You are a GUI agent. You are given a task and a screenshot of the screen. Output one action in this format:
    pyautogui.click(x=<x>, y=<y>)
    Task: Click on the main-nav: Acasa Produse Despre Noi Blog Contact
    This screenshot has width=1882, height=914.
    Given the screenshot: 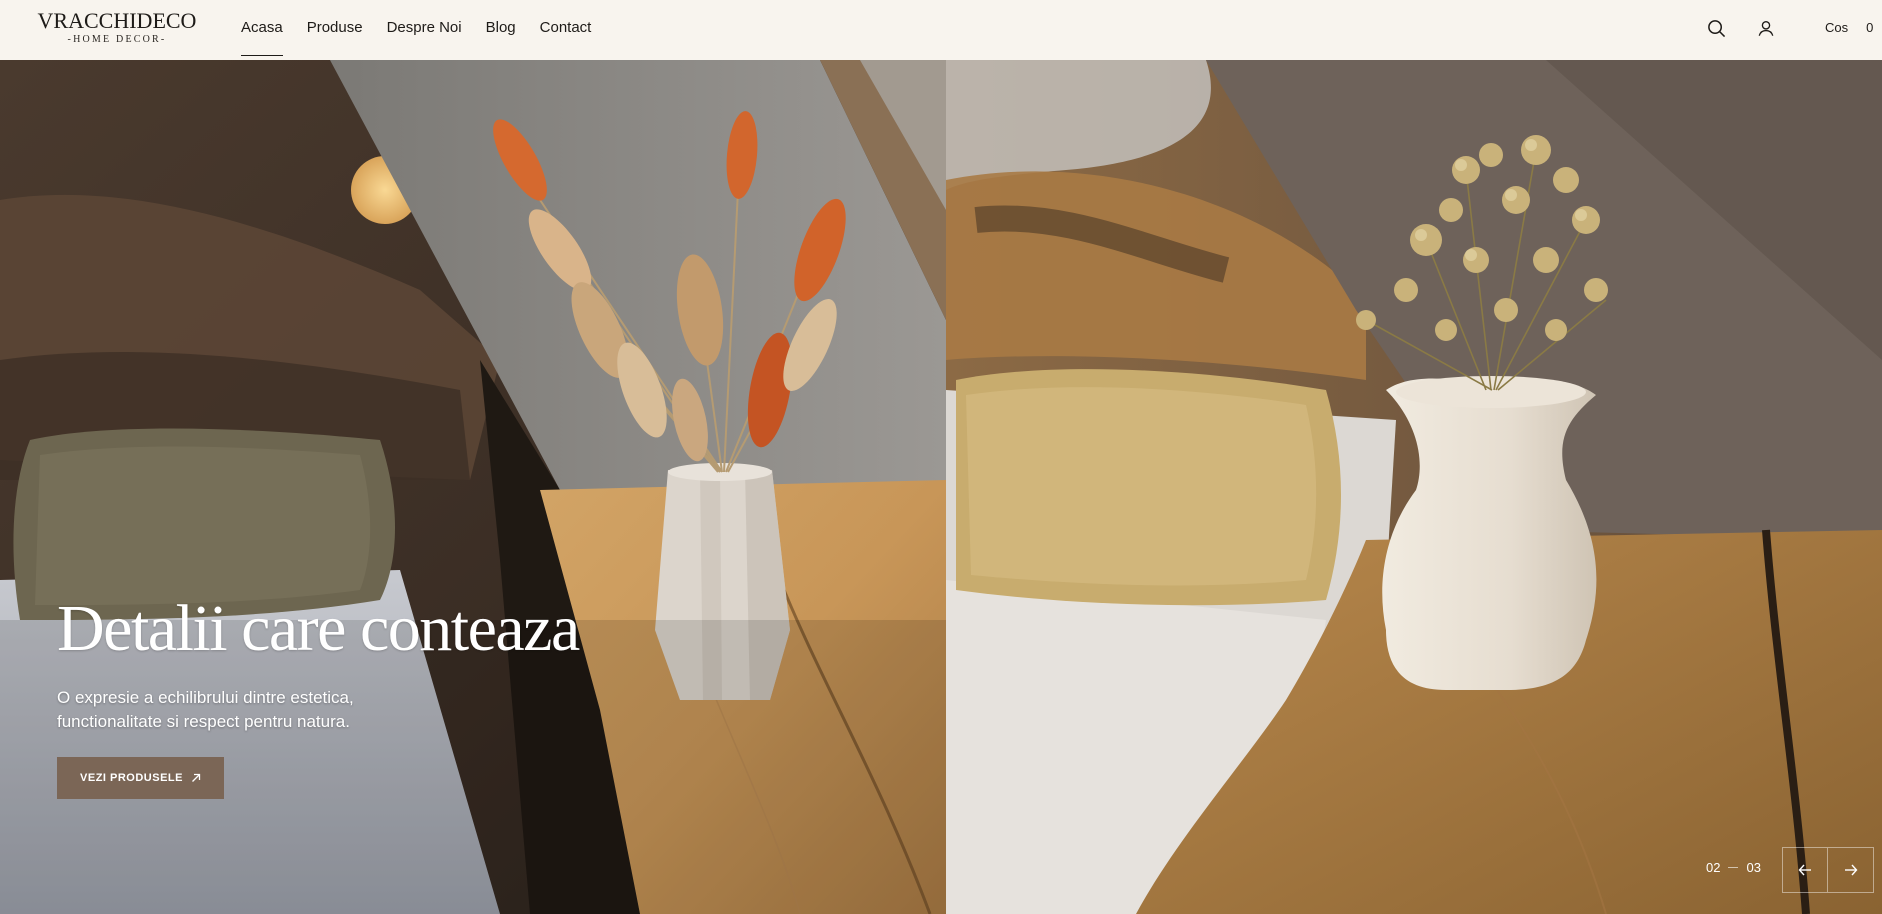 What is the action you would take?
    pyautogui.click(x=416, y=30)
    